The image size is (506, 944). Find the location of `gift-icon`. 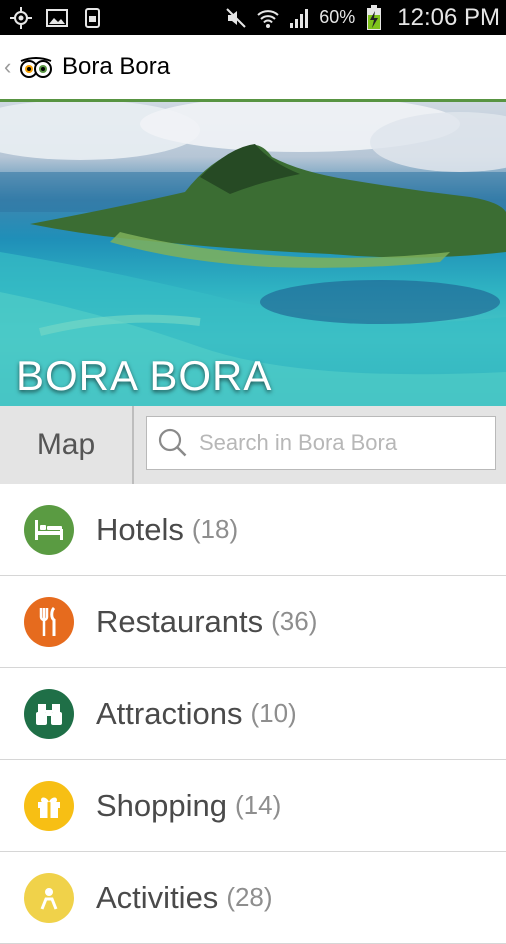

gift-icon is located at coordinates (49, 805).